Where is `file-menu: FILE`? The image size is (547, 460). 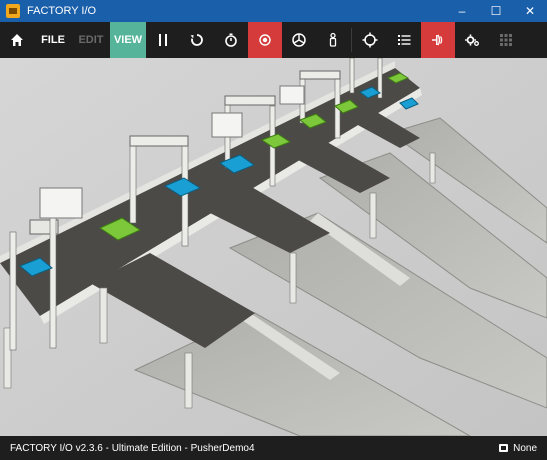
file-menu: FILE is located at coordinates (53, 40).